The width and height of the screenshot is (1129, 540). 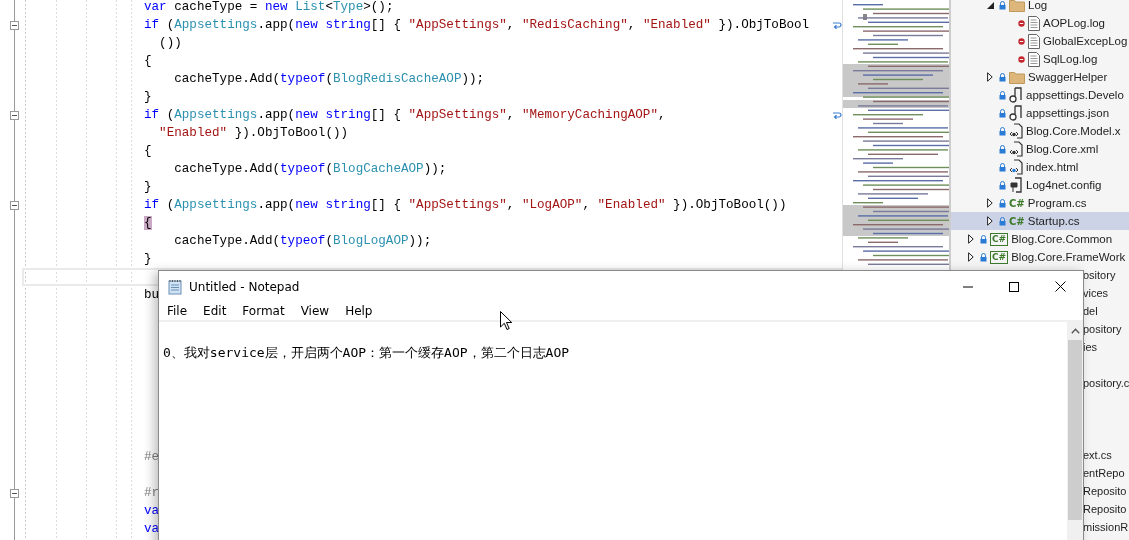 I want to click on code-line: cacheType.Add(typeof(BlogRedisCacheAOP));, so click(x=329, y=79).